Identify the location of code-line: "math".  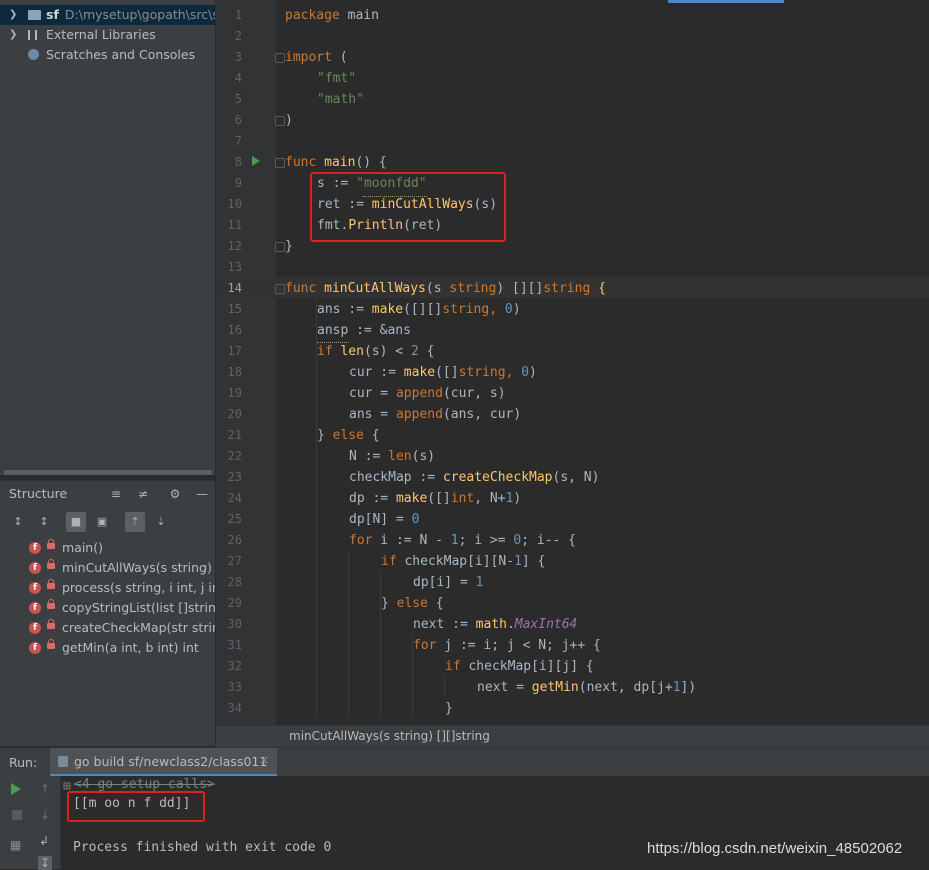
(340, 99).